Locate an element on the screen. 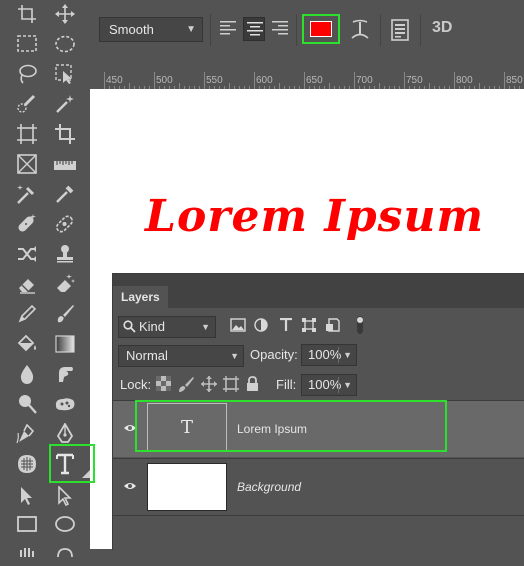  smudge-tool is located at coordinates (65, 374).